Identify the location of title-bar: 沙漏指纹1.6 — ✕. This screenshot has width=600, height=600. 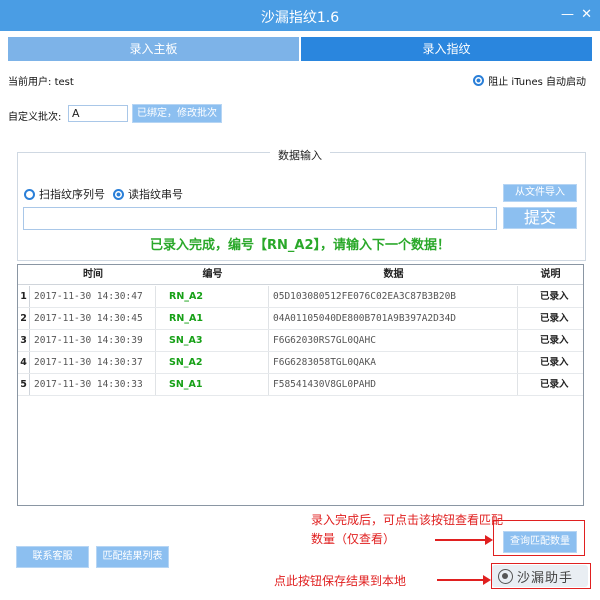
(300, 15).